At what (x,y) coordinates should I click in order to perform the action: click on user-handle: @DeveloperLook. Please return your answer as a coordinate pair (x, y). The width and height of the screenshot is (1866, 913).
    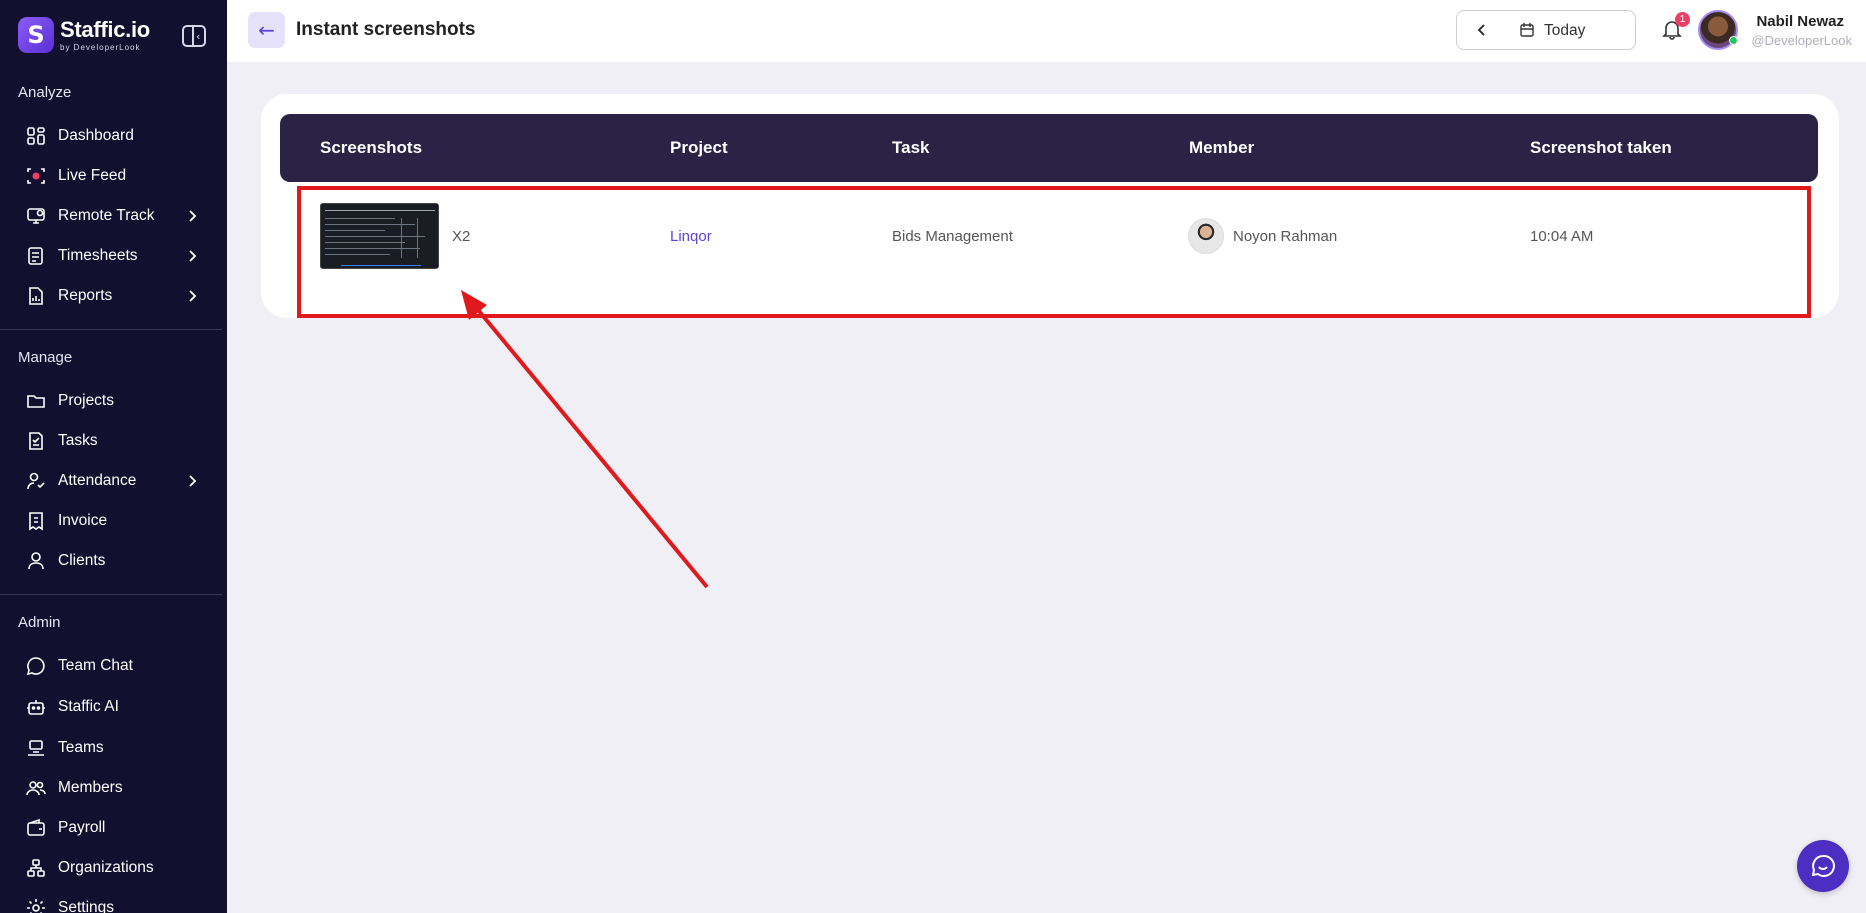
    Looking at the image, I should click on (1801, 40).